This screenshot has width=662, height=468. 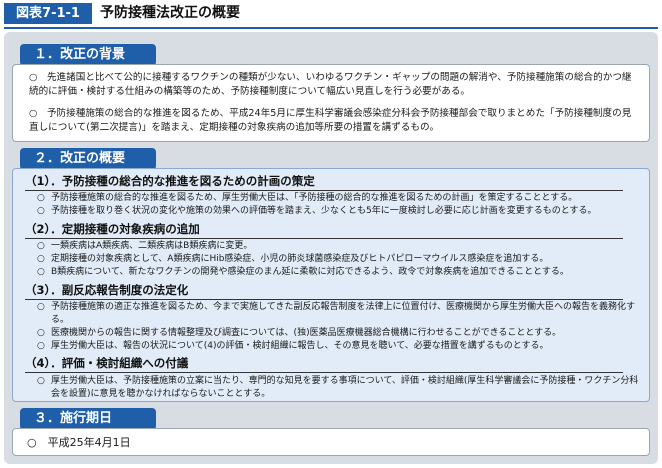 I want to click on section2-heading: ２．改正の概要, so click(x=88, y=159).